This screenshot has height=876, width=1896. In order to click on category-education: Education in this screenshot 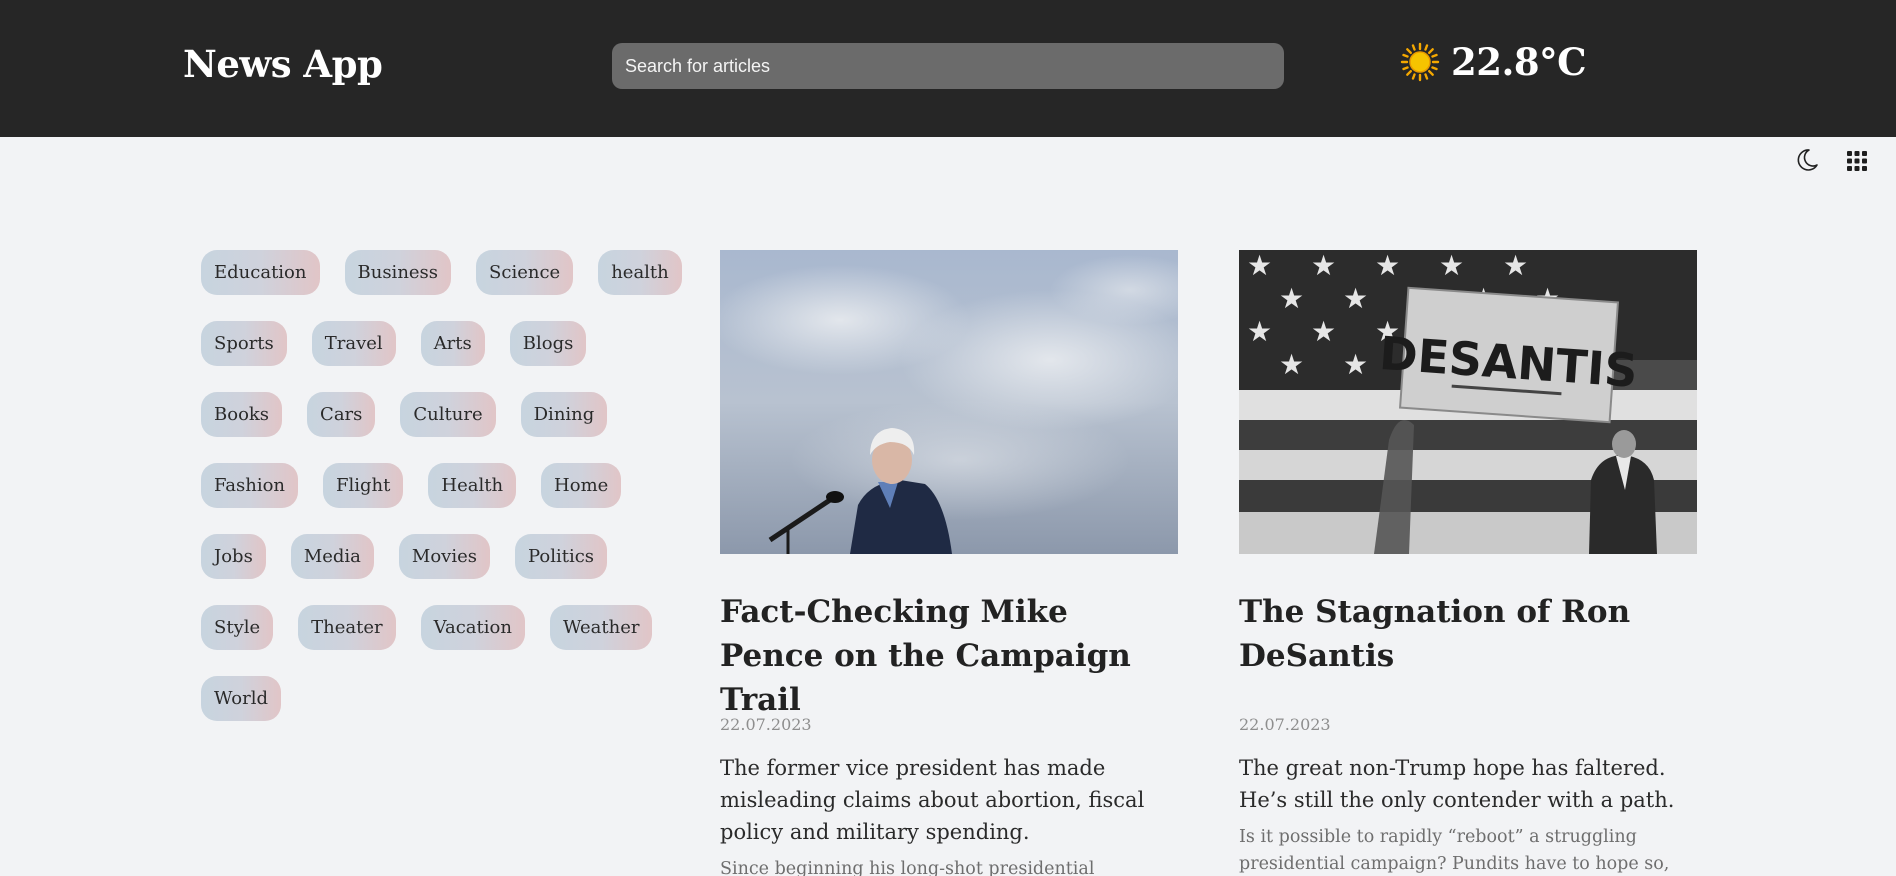, I will do `click(260, 272)`.